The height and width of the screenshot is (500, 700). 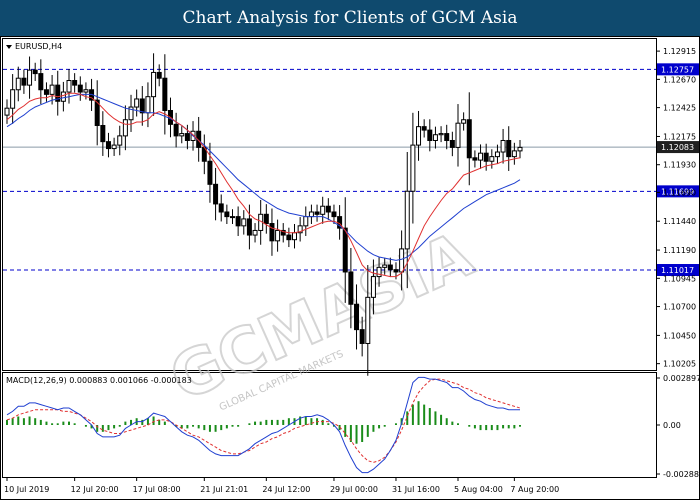 What do you see at coordinates (679, 192) in the screenshot?
I see `price-tick-label: 1.11690` at bounding box center [679, 192].